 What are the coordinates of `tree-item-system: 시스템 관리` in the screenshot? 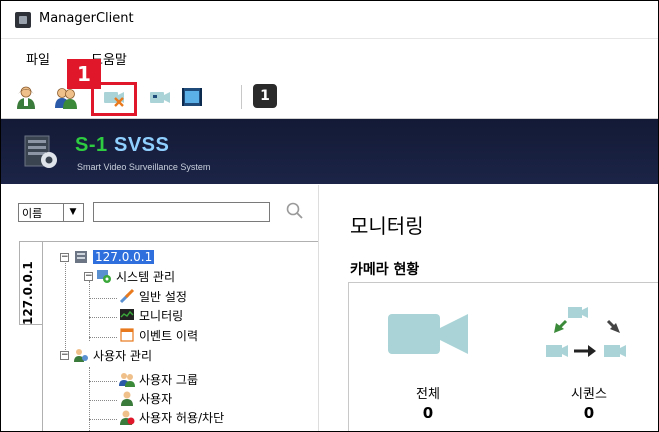 It's located at (135, 276).